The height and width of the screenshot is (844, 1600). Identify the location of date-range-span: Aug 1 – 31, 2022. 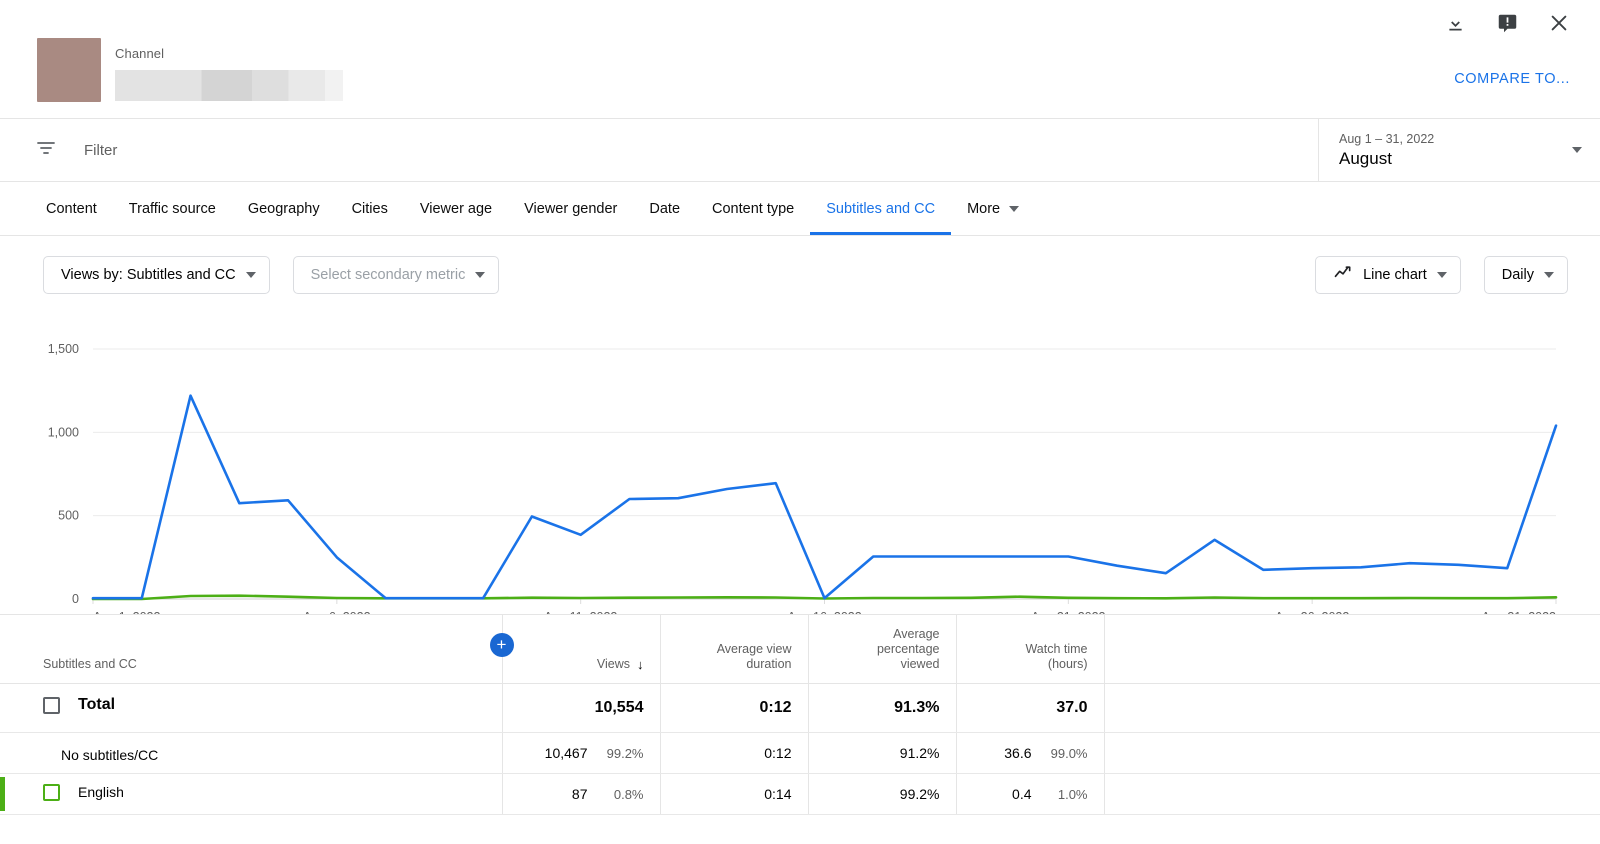
(1387, 139).